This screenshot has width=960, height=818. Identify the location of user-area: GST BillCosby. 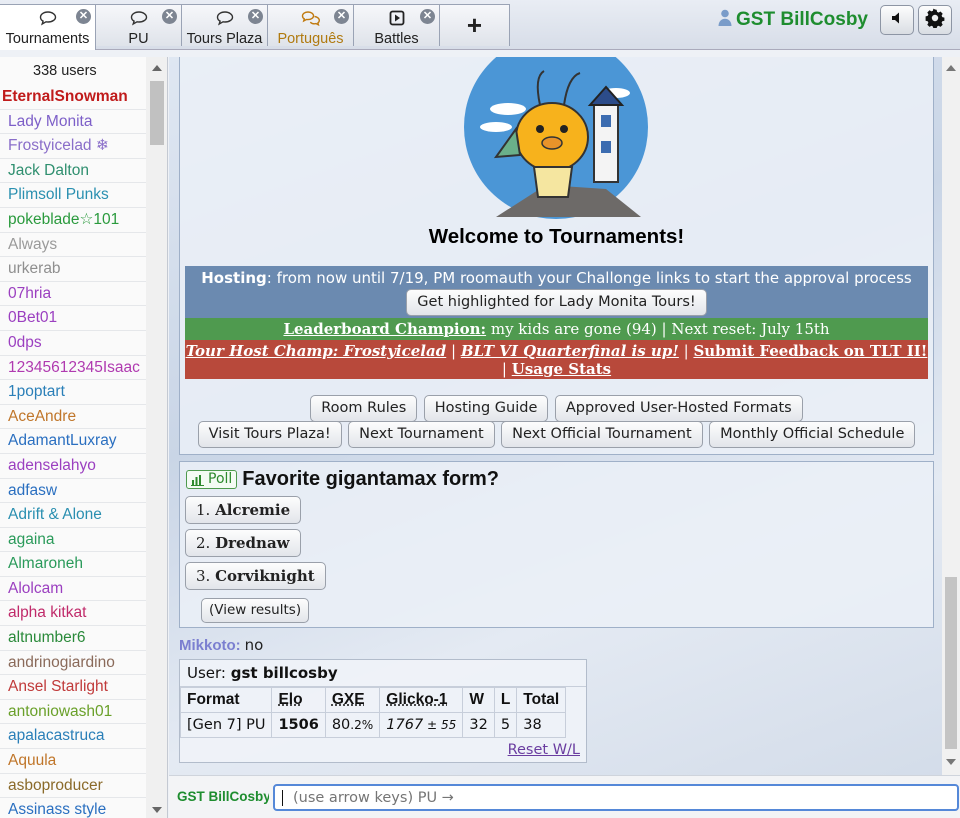
(835, 20).